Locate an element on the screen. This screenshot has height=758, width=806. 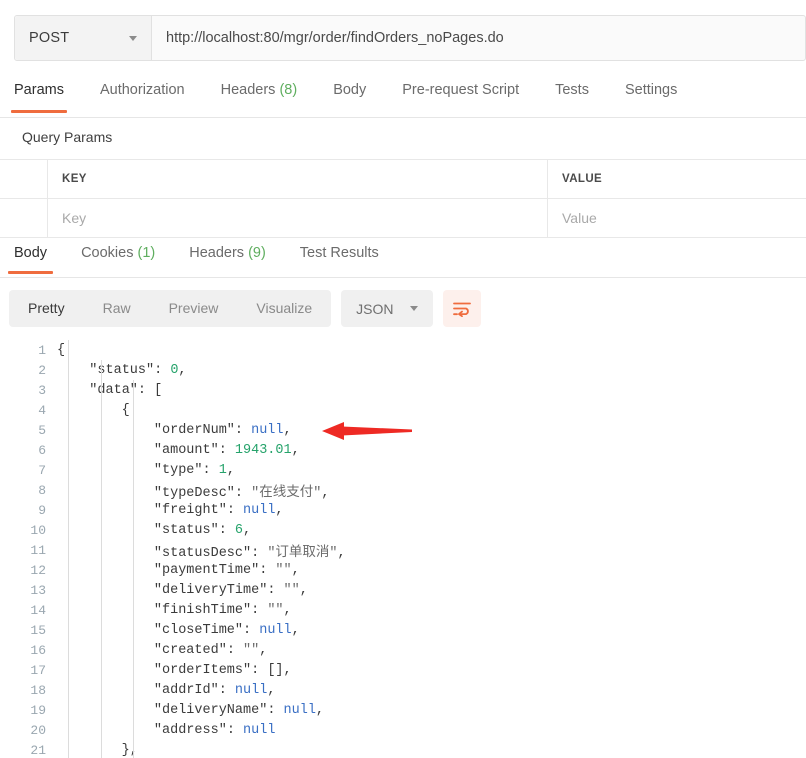
line-number: 7 is located at coordinates (42, 470).